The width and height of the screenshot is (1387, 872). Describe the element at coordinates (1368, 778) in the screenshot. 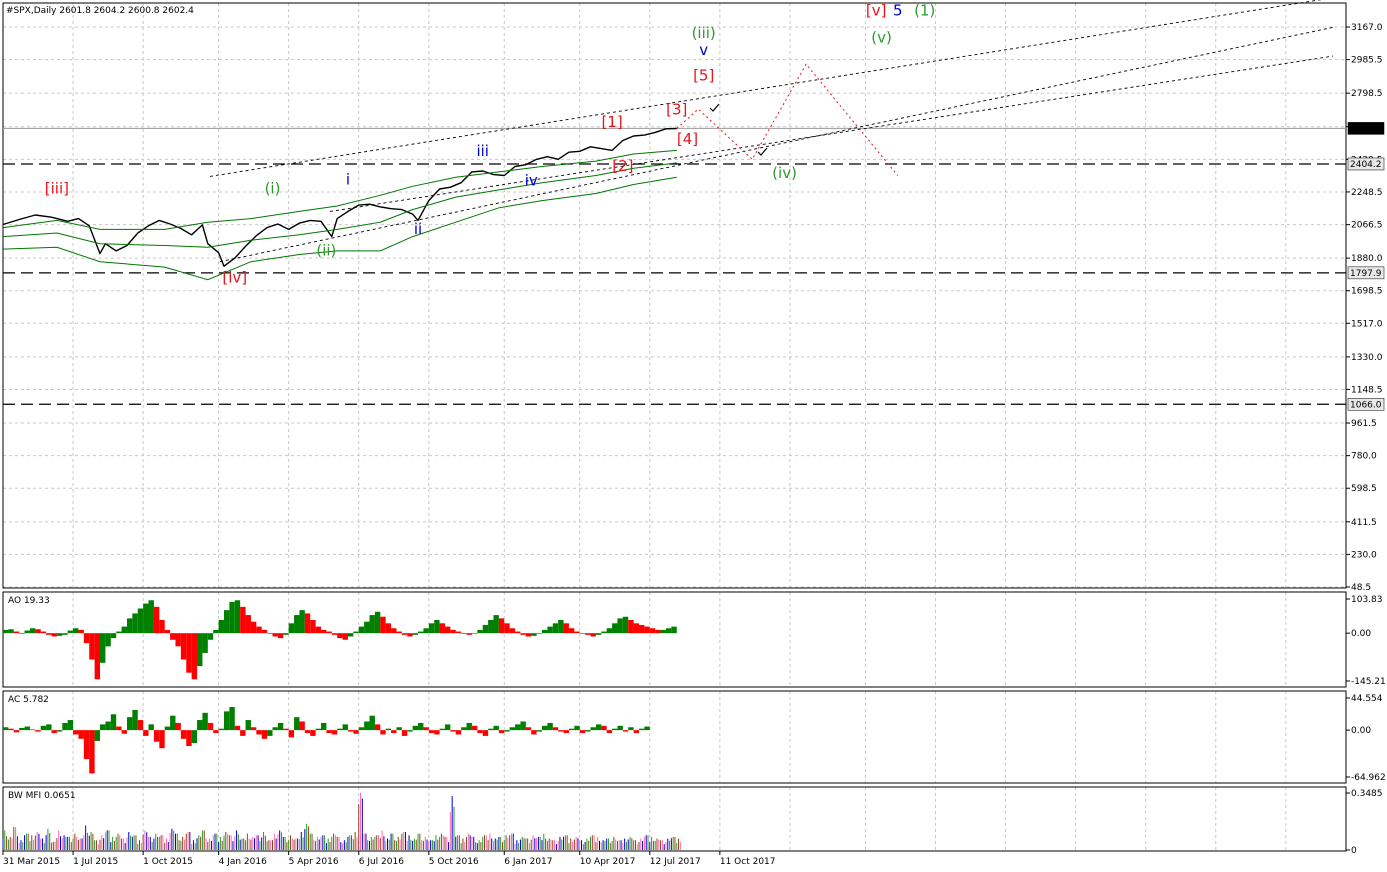

I see `y-tick-label: -64.962` at that location.